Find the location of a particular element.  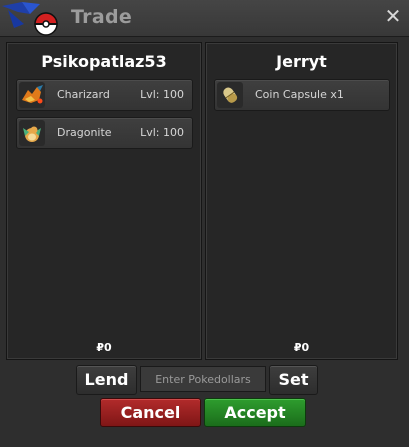

right-money-amount: ₽0 is located at coordinates (301, 347).